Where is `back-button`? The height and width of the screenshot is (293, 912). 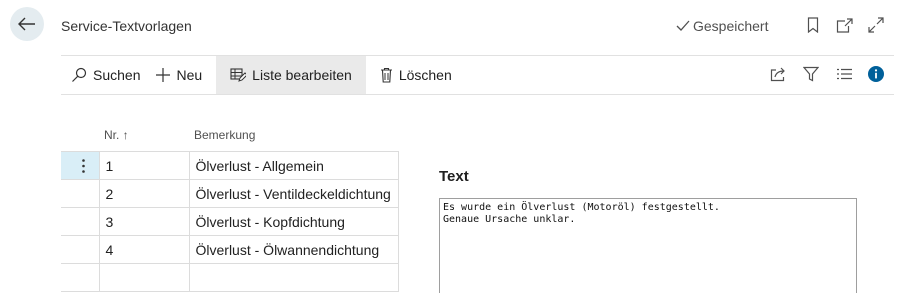 back-button is located at coordinates (27, 24).